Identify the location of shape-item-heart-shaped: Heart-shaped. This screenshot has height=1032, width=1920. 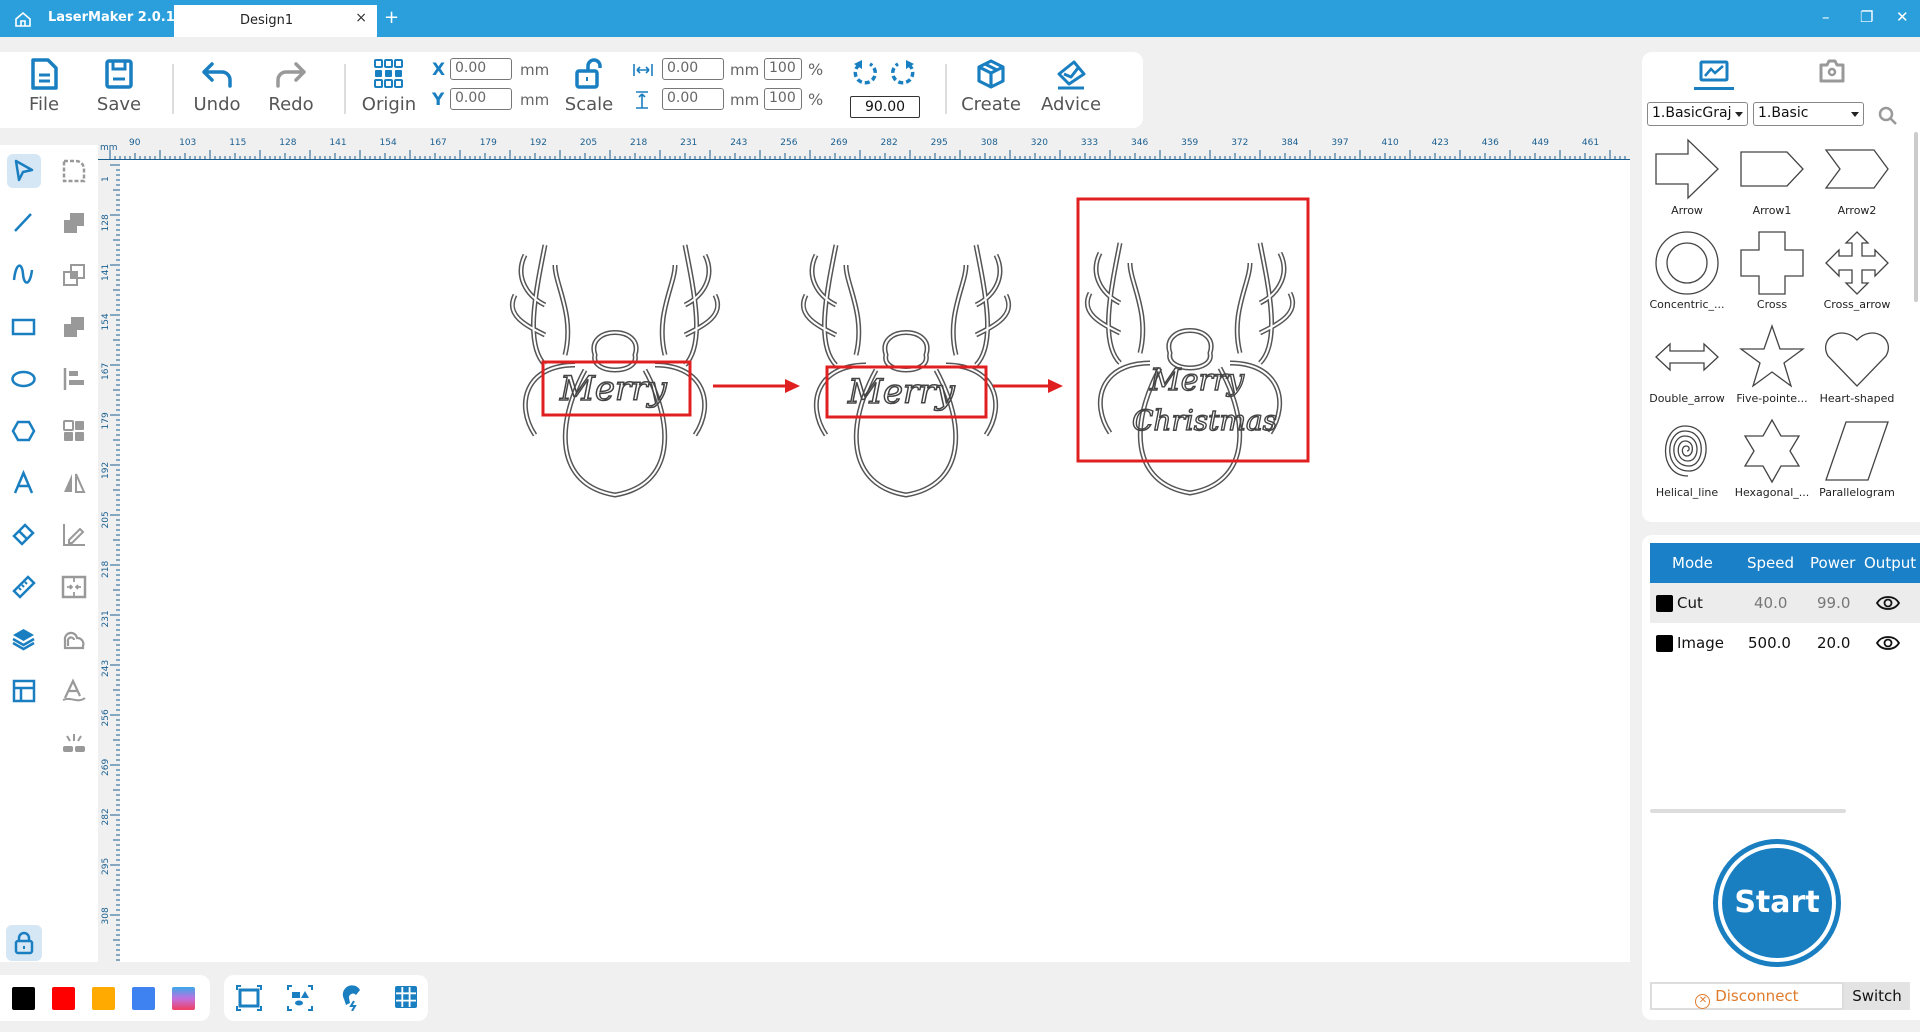
(1857, 370).